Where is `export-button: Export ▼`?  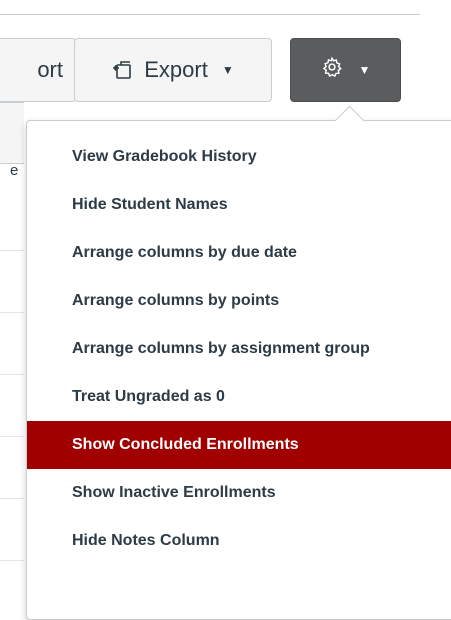 export-button: Export ▼ is located at coordinates (173, 70).